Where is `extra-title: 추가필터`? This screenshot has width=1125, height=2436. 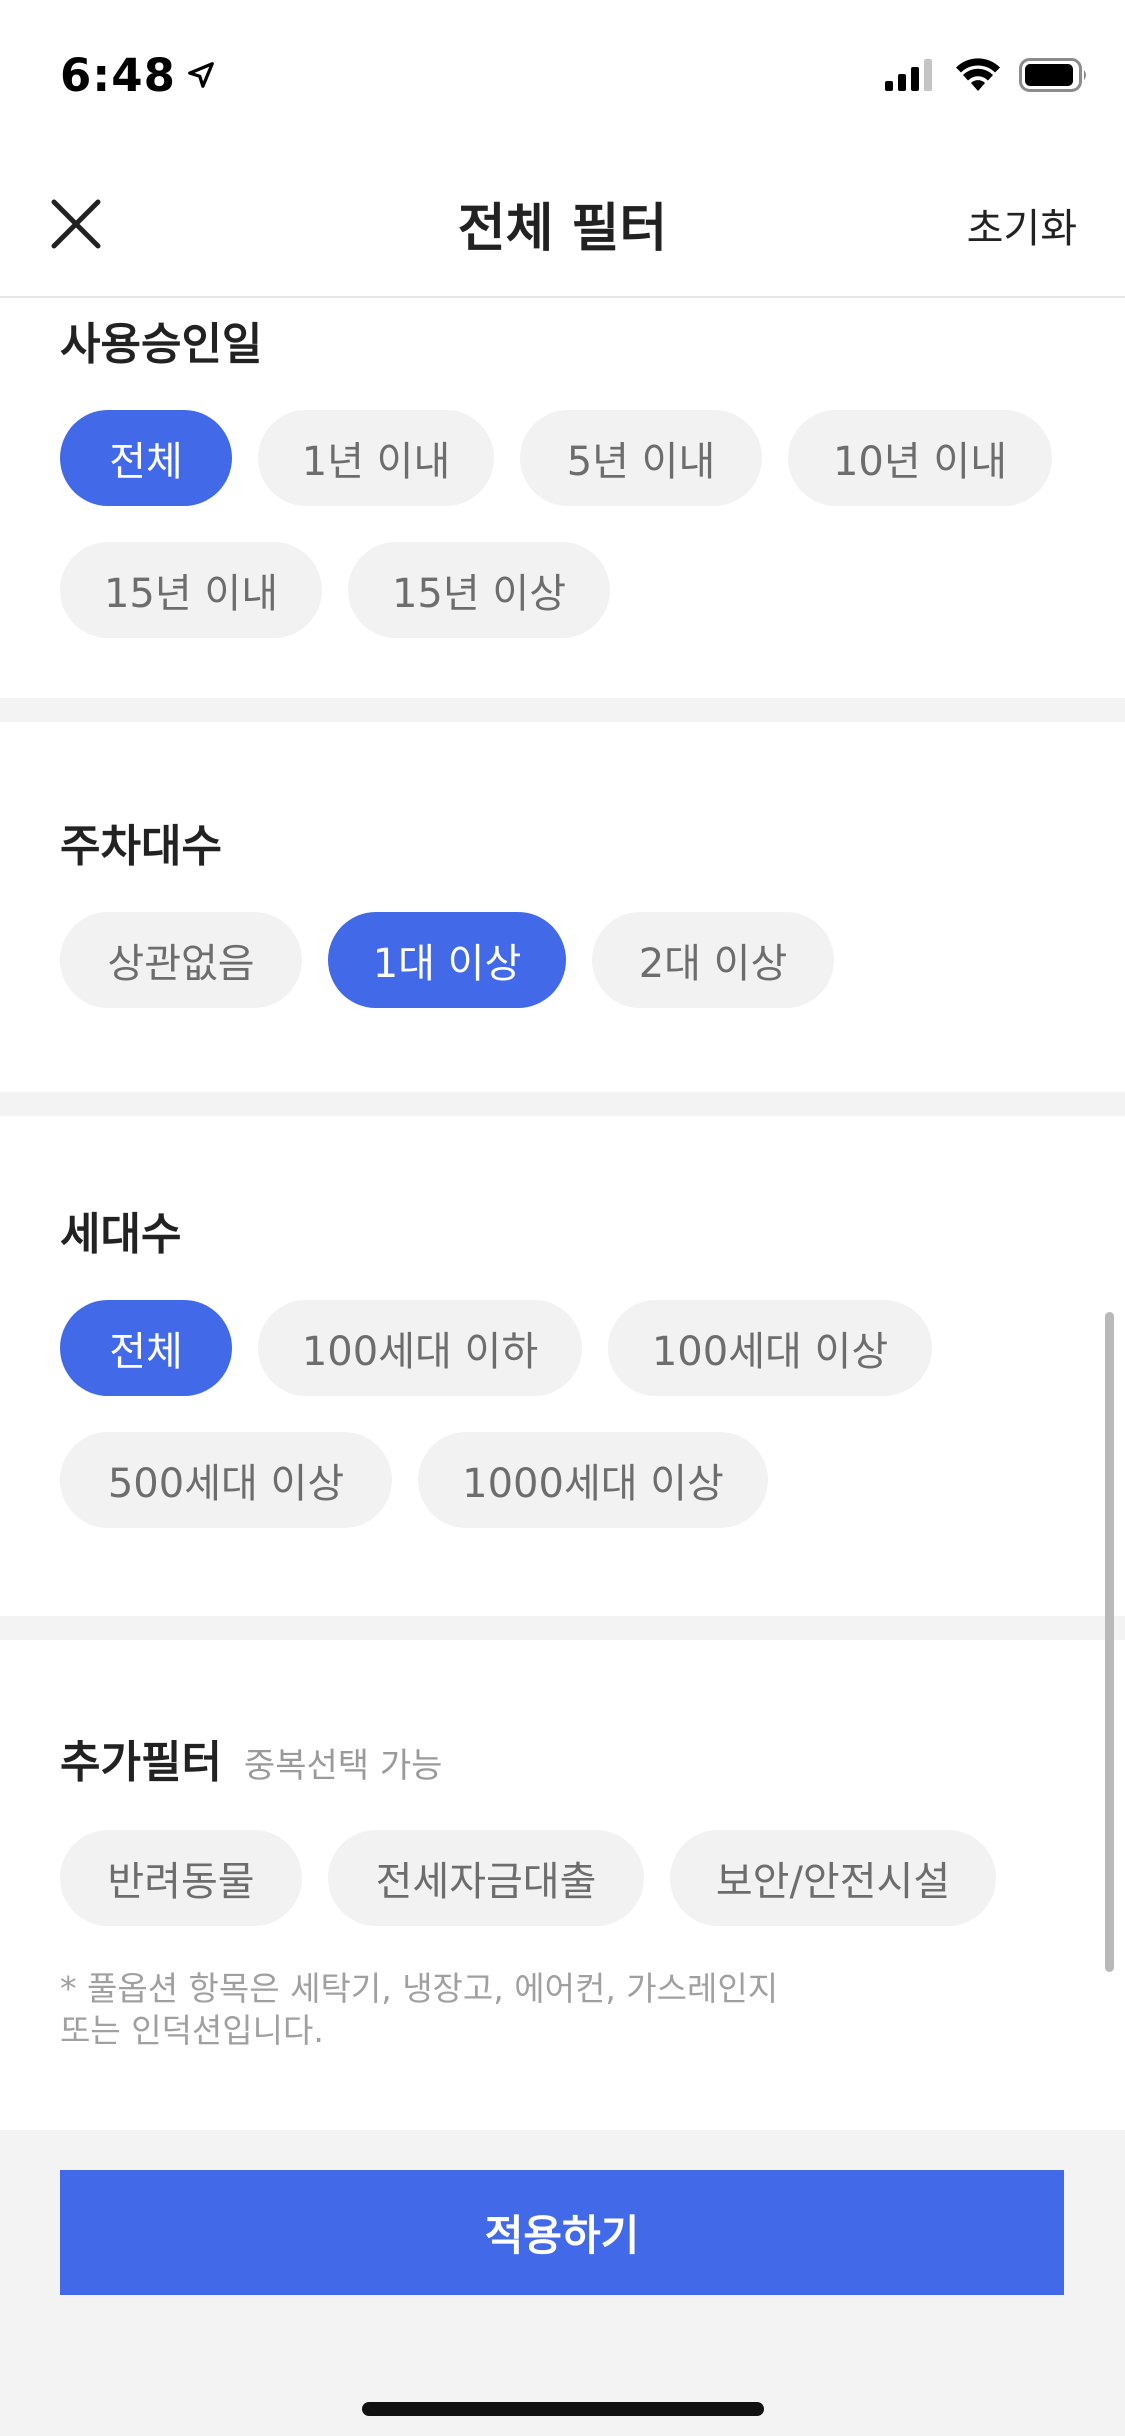
extra-title: 추가필터 is located at coordinates (141, 1762).